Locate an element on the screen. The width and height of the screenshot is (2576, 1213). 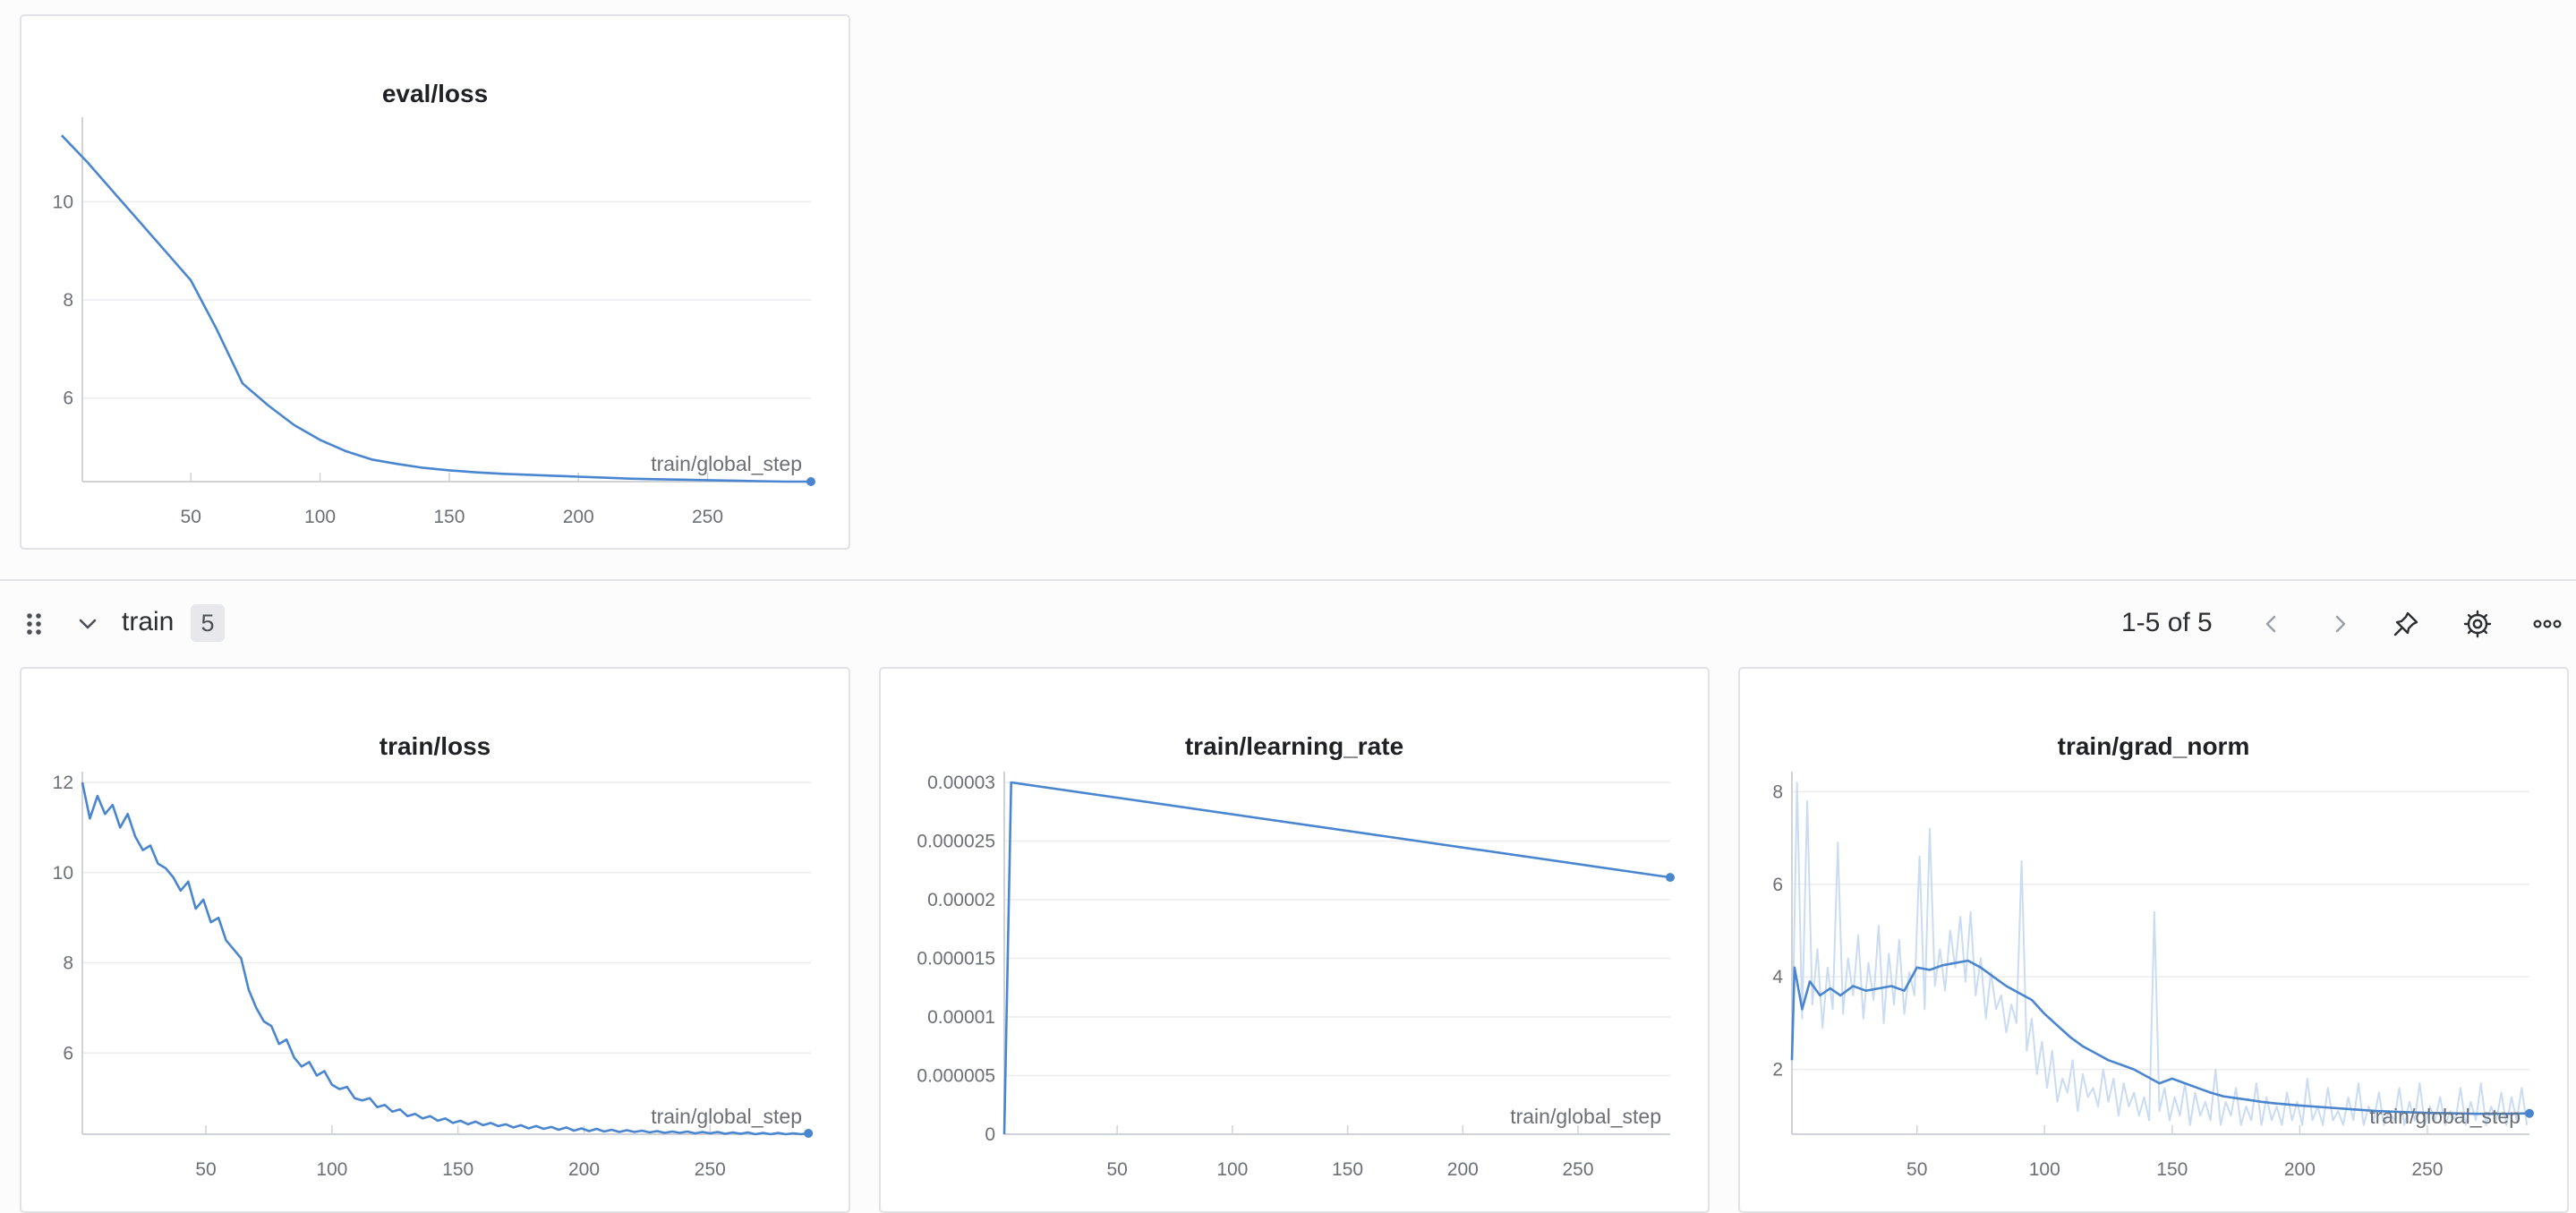
chevron-down-icon is located at coordinates (87, 624).